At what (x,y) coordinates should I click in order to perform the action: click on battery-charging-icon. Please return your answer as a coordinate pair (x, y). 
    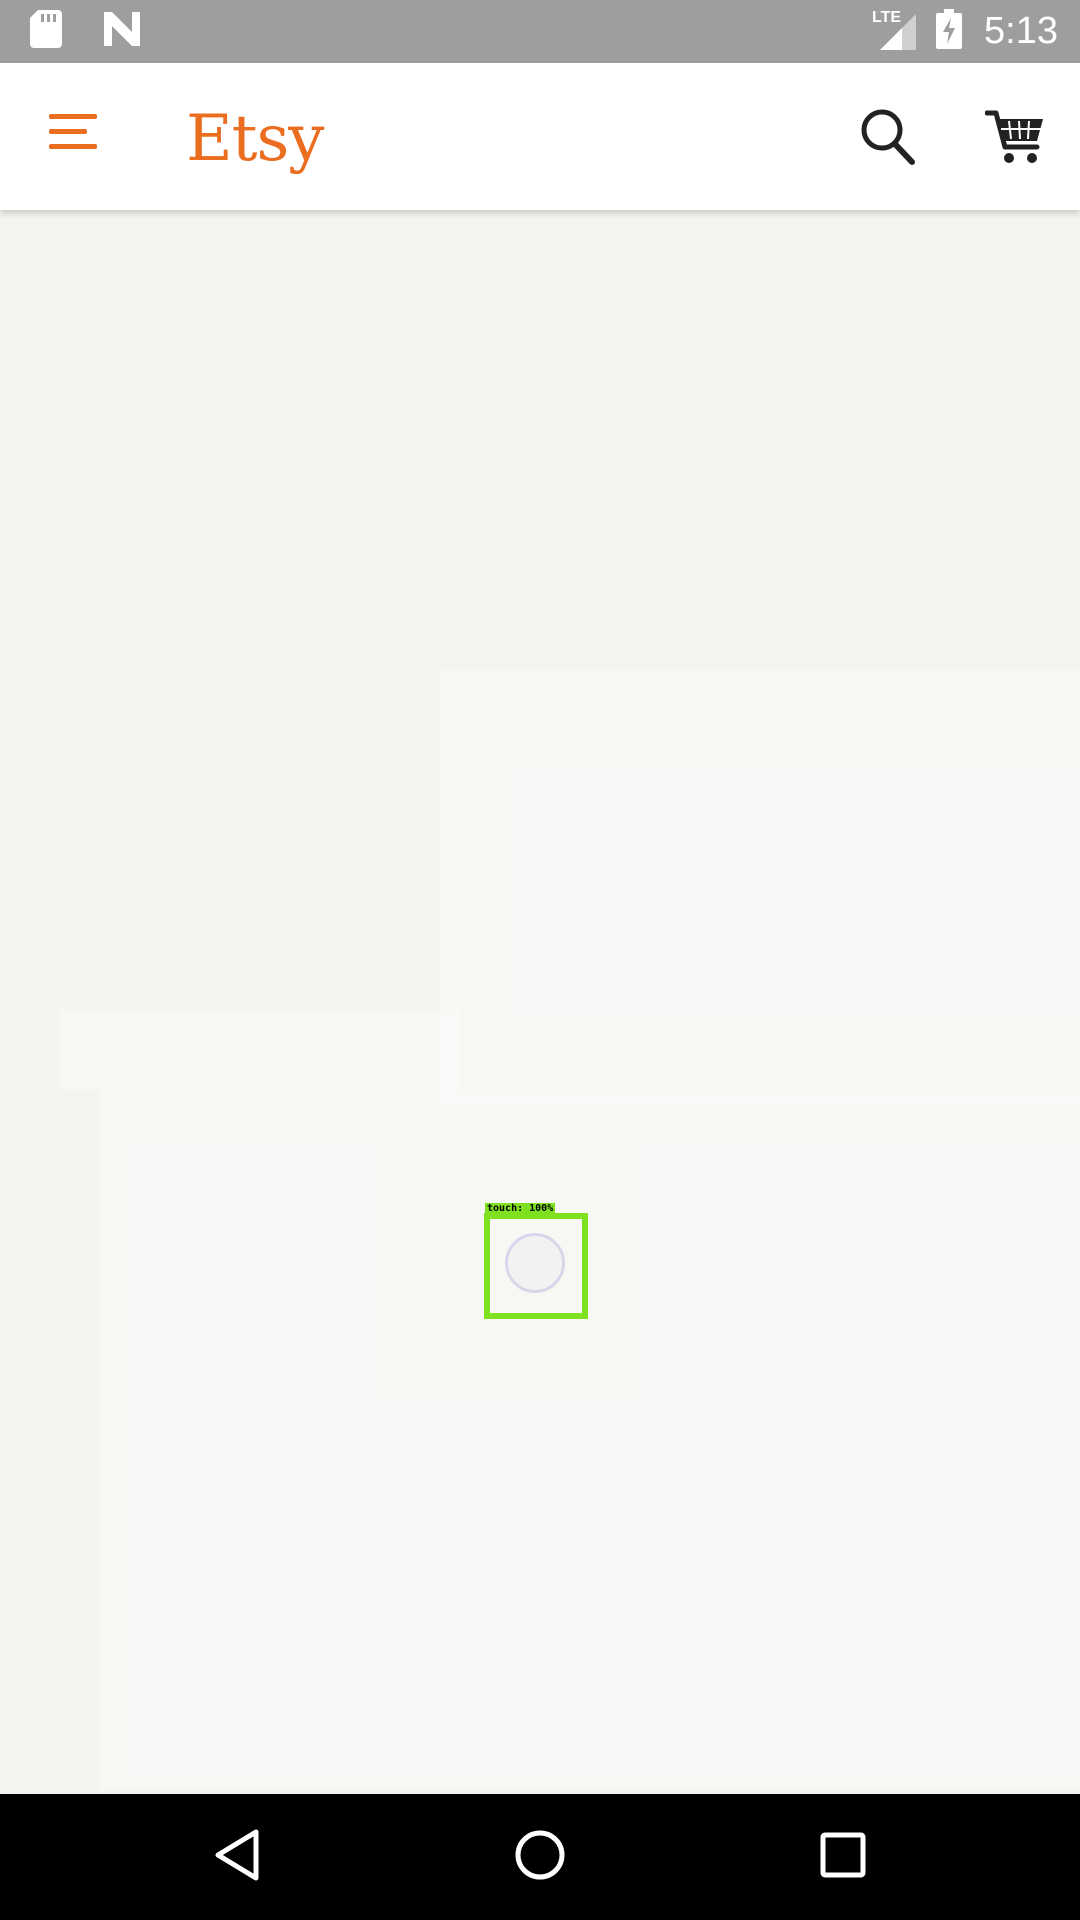
    Looking at the image, I should click on (949, 31).